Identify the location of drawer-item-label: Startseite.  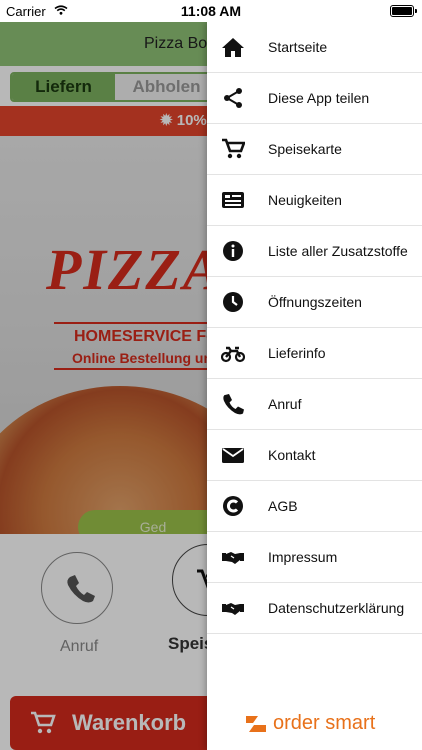
(298, 47).